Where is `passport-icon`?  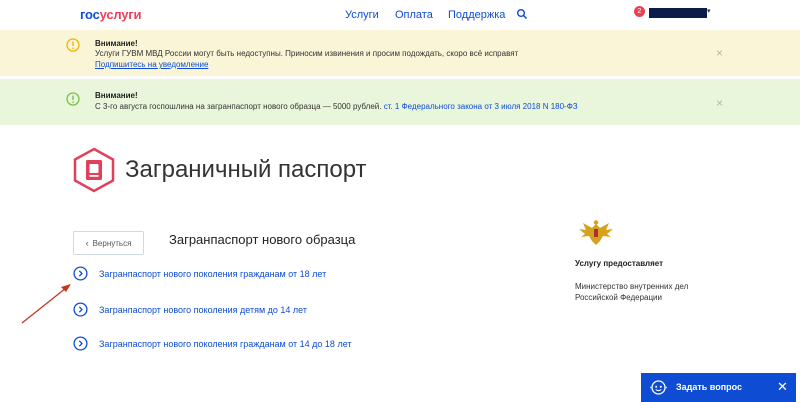 passport-icon is located at coordinates (94, 170).